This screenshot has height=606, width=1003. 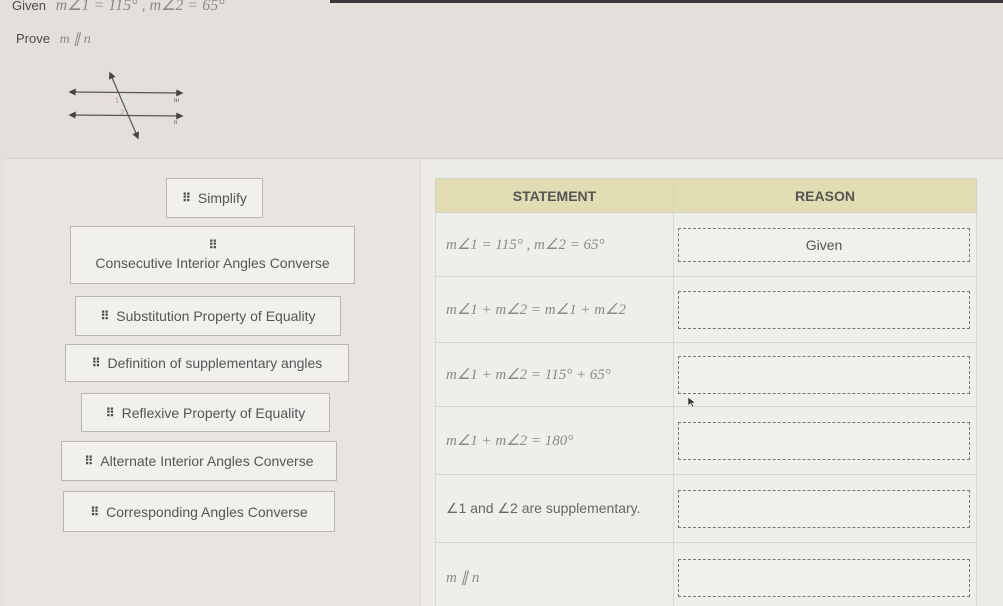 I want to click on tile-substitution-property-of-equality: ⠿ Substitution Property of Equality, so click(x=208, y=316).